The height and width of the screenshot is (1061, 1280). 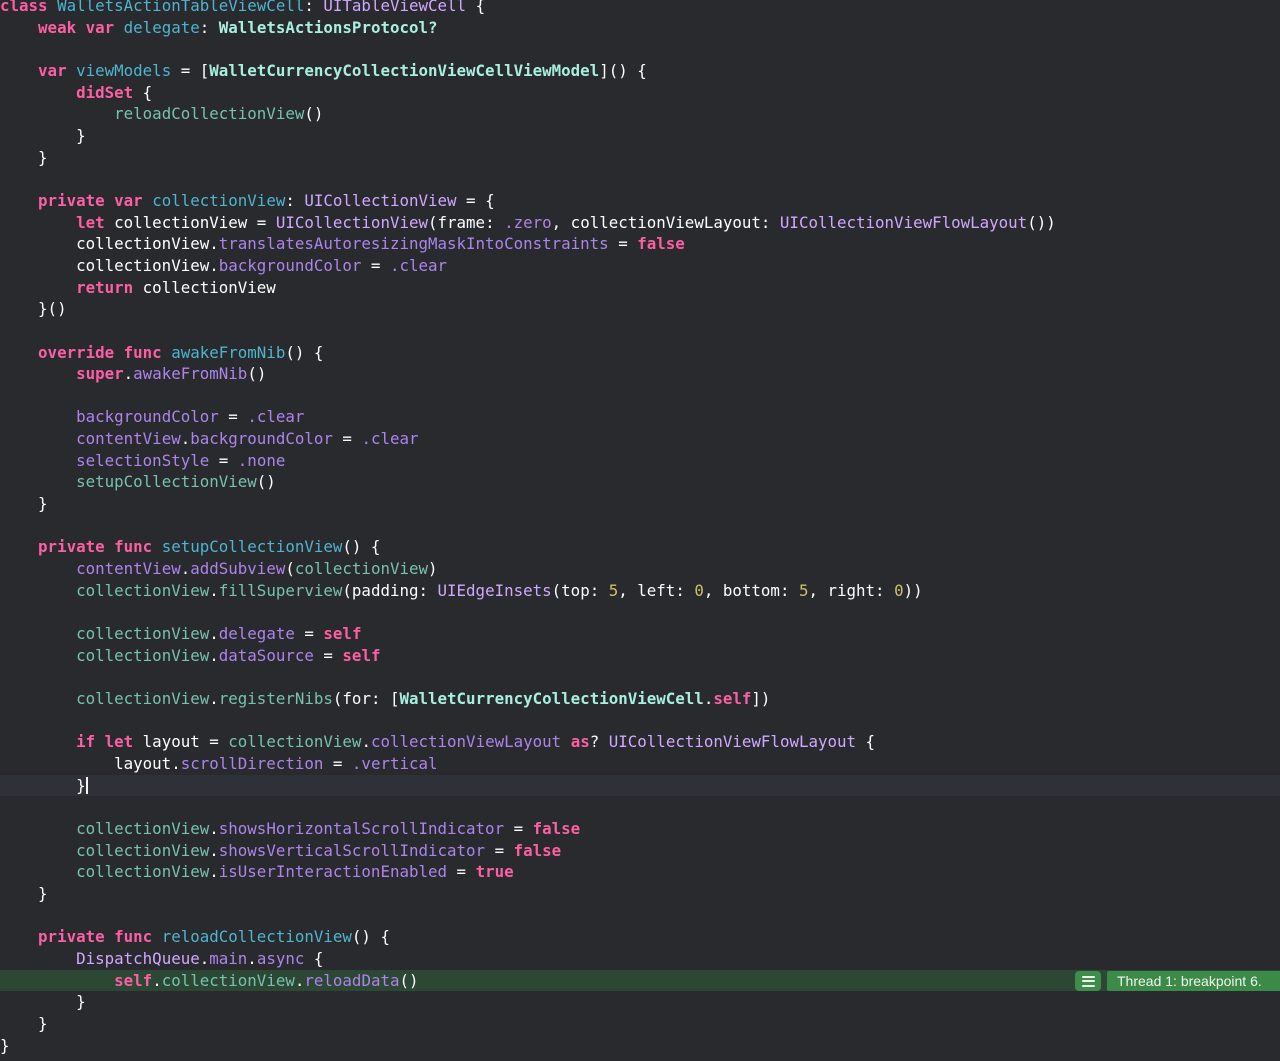 I want to click on code-token: addSubview, so click(x=238, y=569).